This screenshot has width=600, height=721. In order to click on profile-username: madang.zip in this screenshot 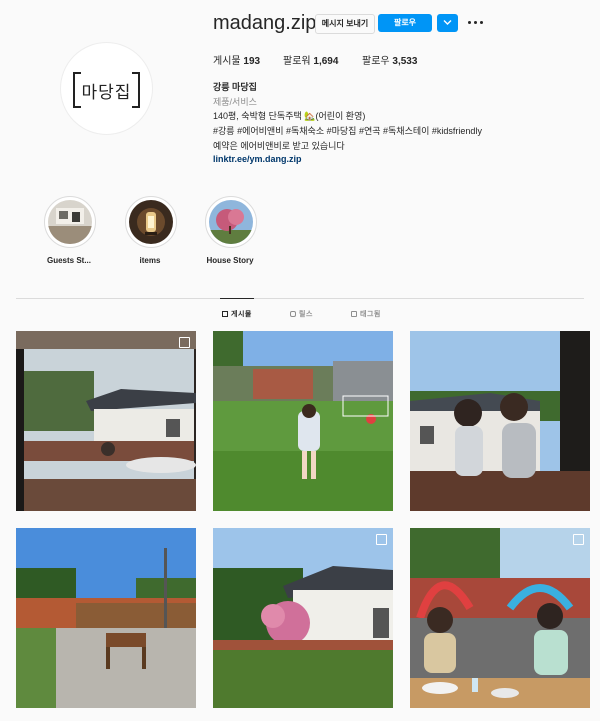, I will do `click(265, 23)`.